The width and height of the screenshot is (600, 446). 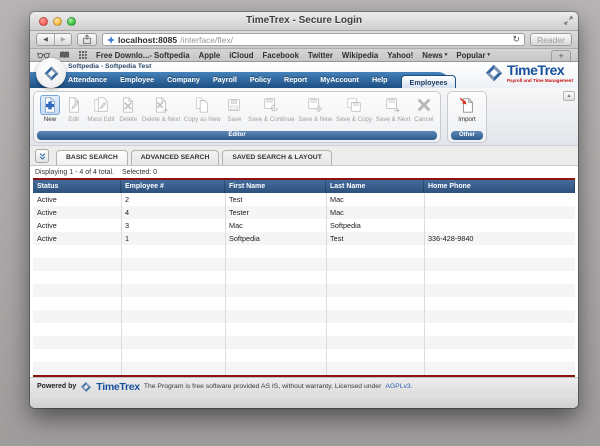 I want to click on save-copy-button: Save & Copy, so click(x=354, y=109).